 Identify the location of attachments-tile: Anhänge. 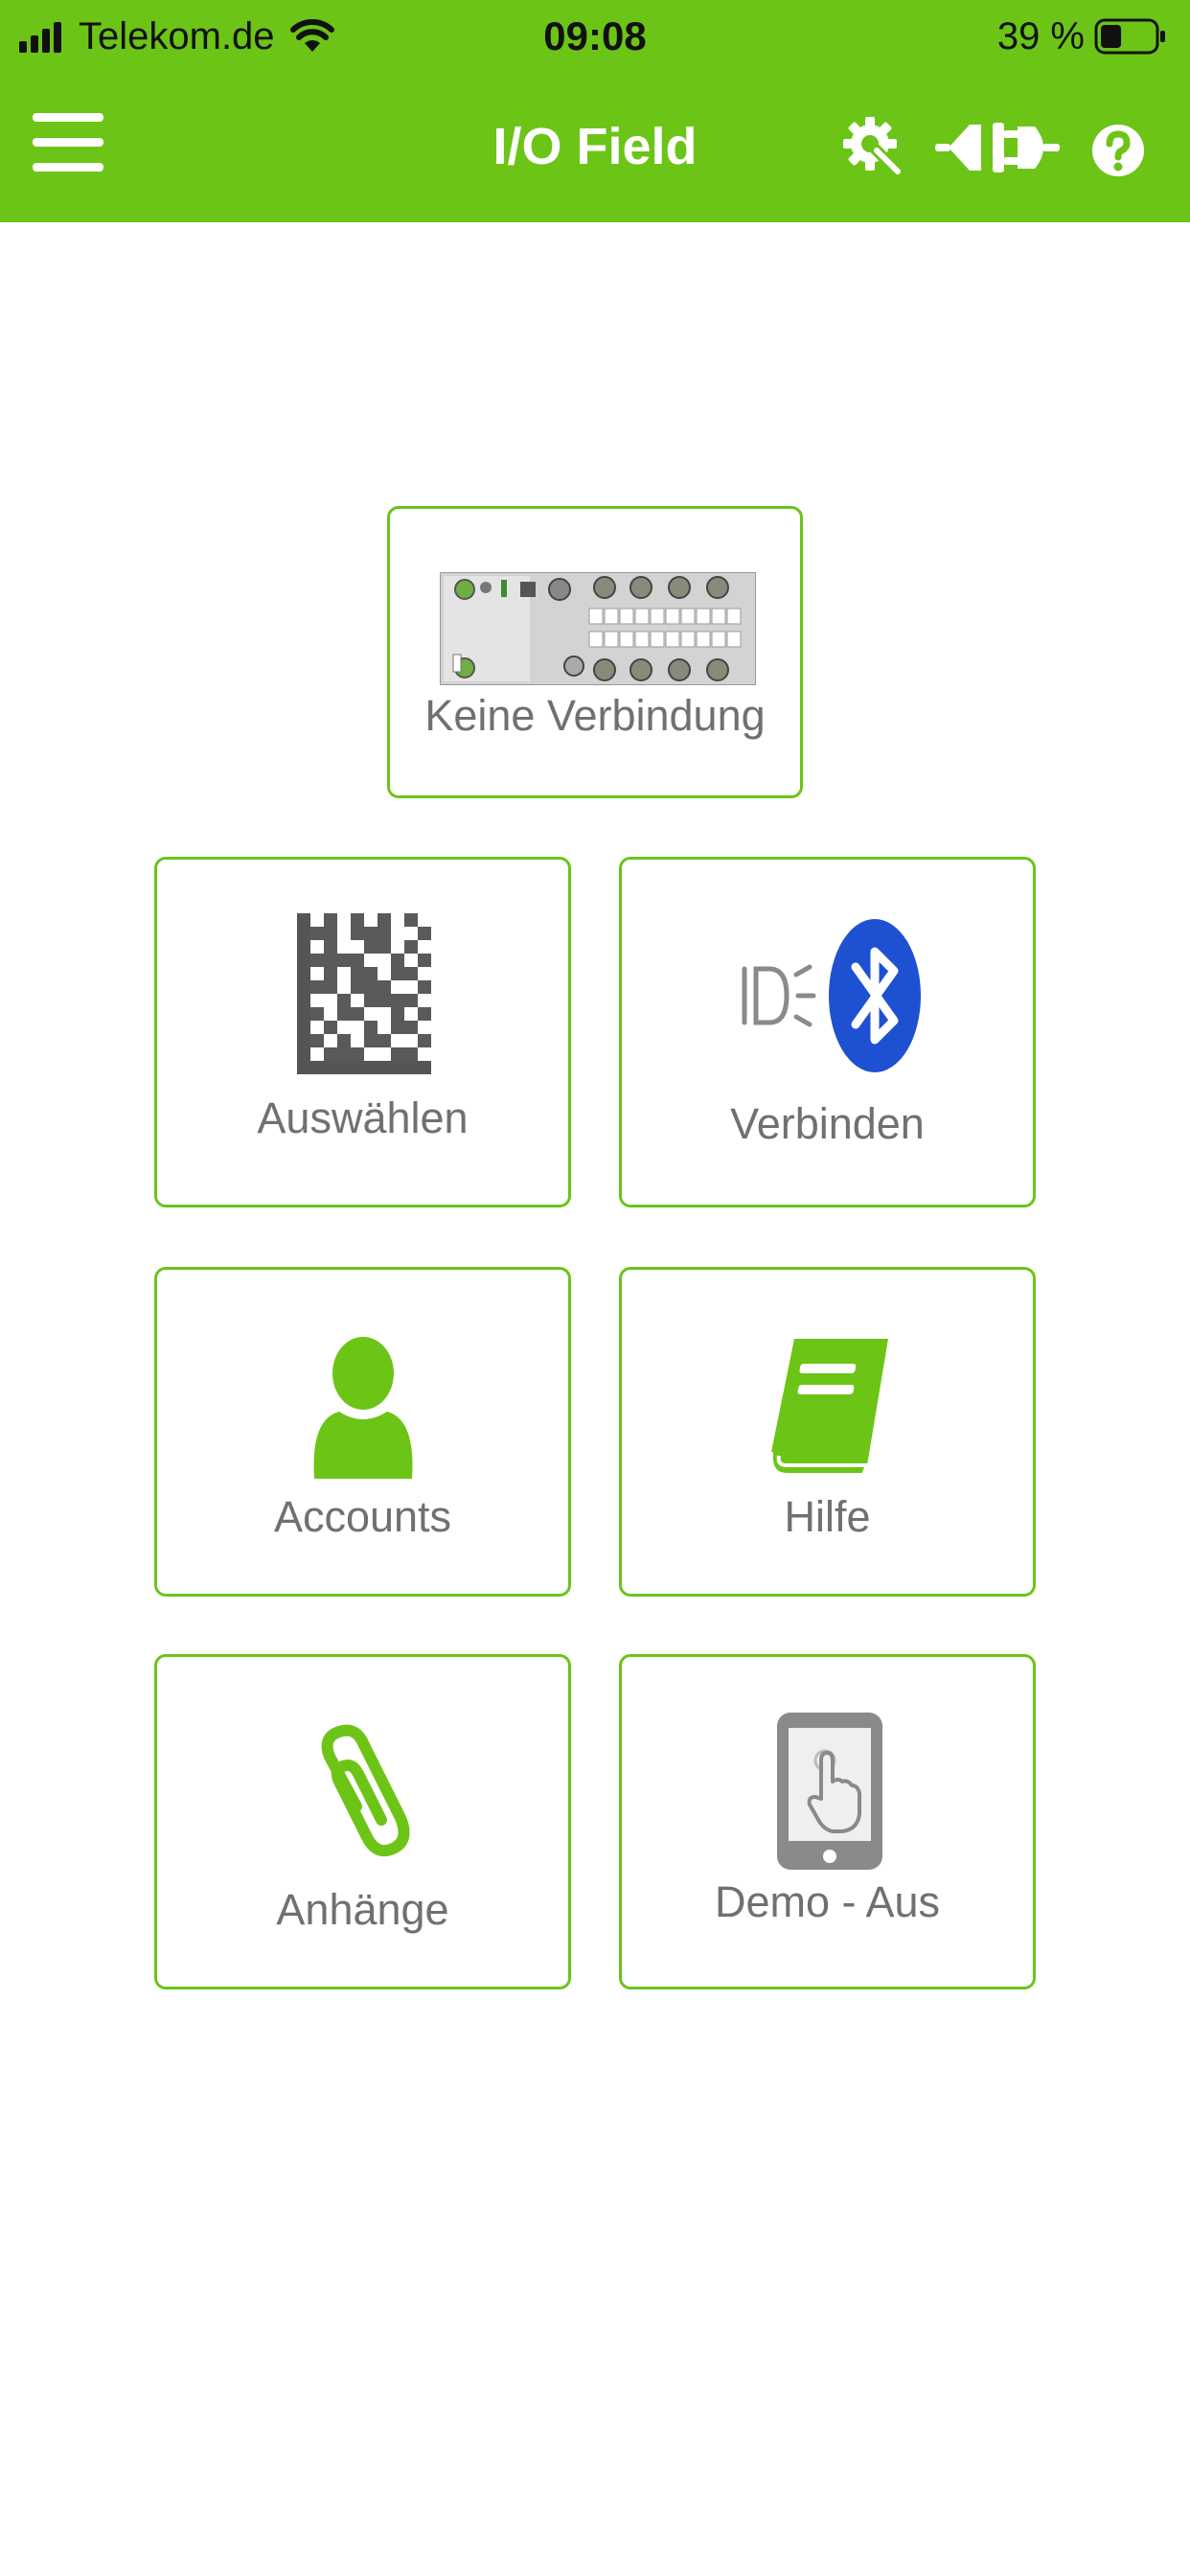
(363, 1822).